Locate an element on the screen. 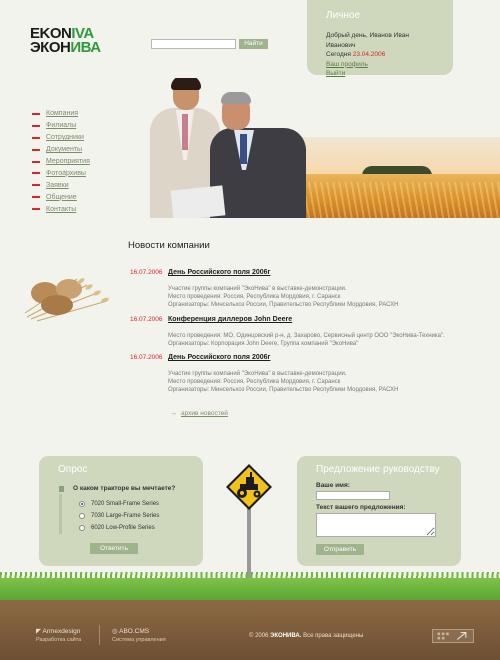  footer-divider is located at coordinates (99, 635).